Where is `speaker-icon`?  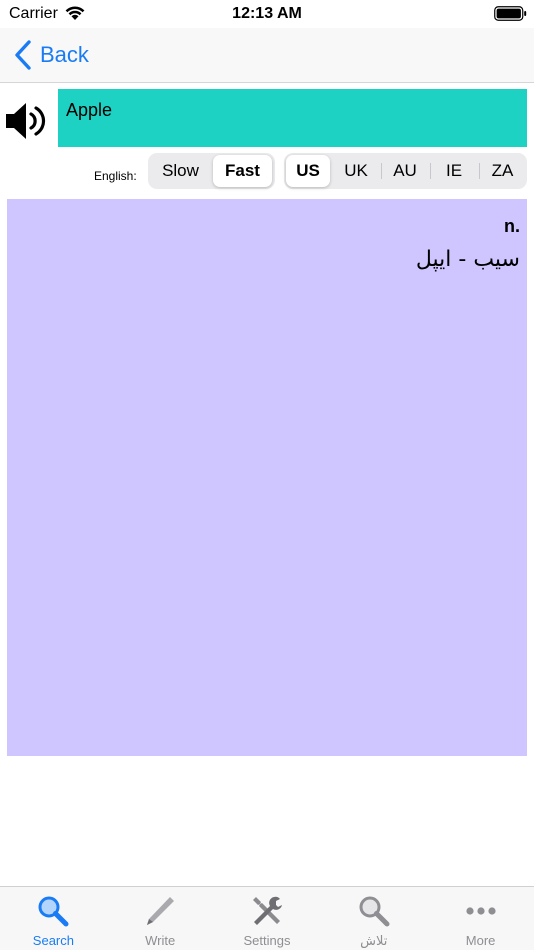 speaker-icon is located at coordinates (26, 121).